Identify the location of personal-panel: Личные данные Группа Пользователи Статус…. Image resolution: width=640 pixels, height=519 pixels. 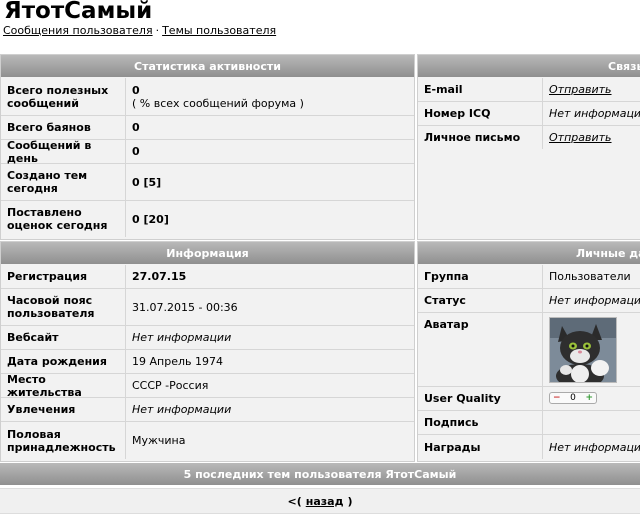
(528, 351).